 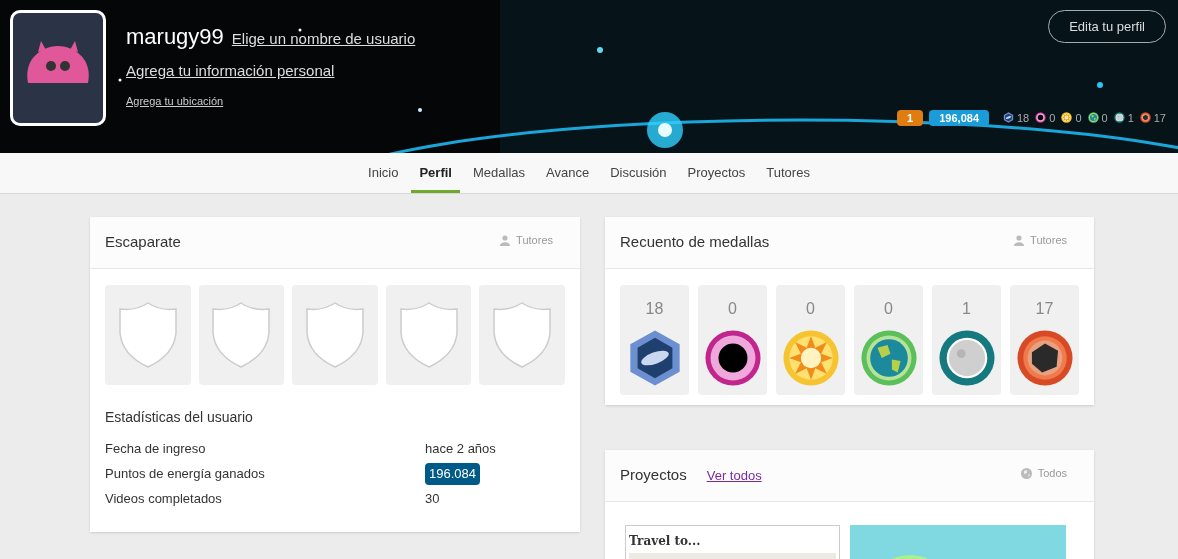 I want to click on stat-label: Videos completados, so click(x=164, y=499).